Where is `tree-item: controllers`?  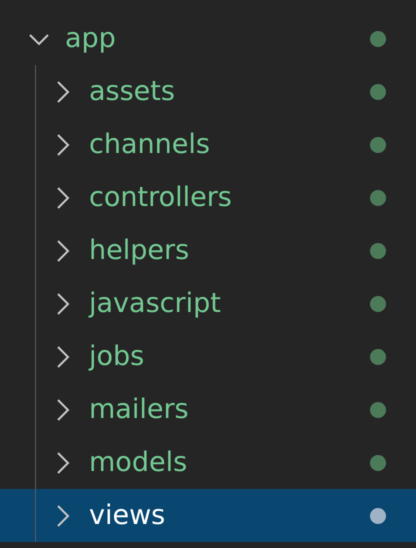 tree-item: controllers is located at coordinates (208, 197).